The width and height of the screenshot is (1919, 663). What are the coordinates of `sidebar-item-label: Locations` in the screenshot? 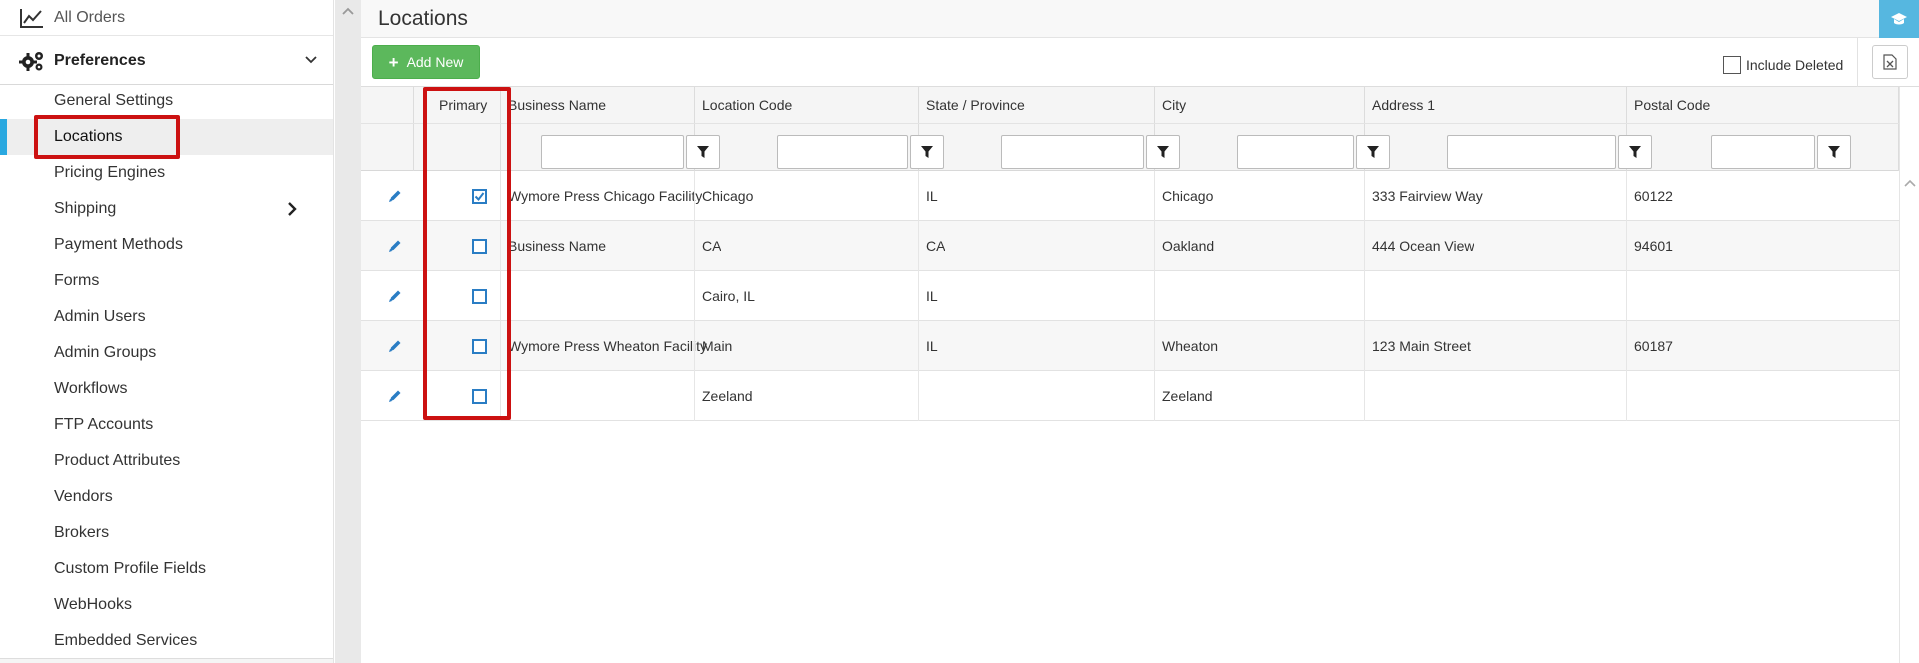 It's located at (88, 136).